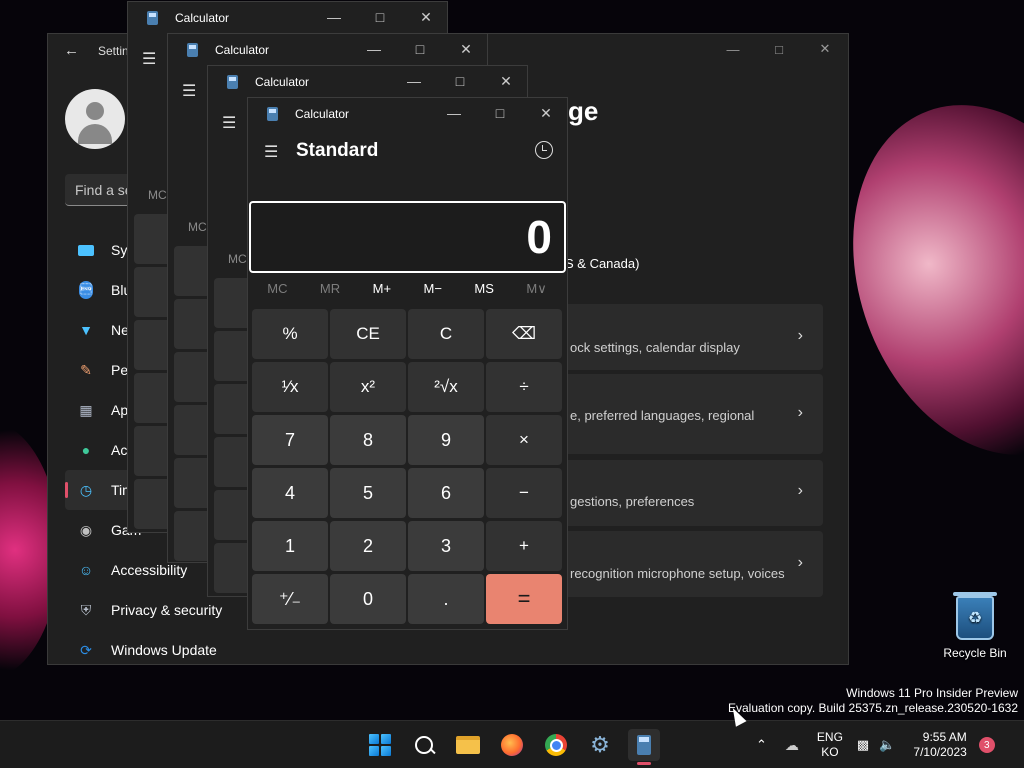  Describe the element at coordinates (524, 599) in the screenshot. I see `equals-key: =` at that location.